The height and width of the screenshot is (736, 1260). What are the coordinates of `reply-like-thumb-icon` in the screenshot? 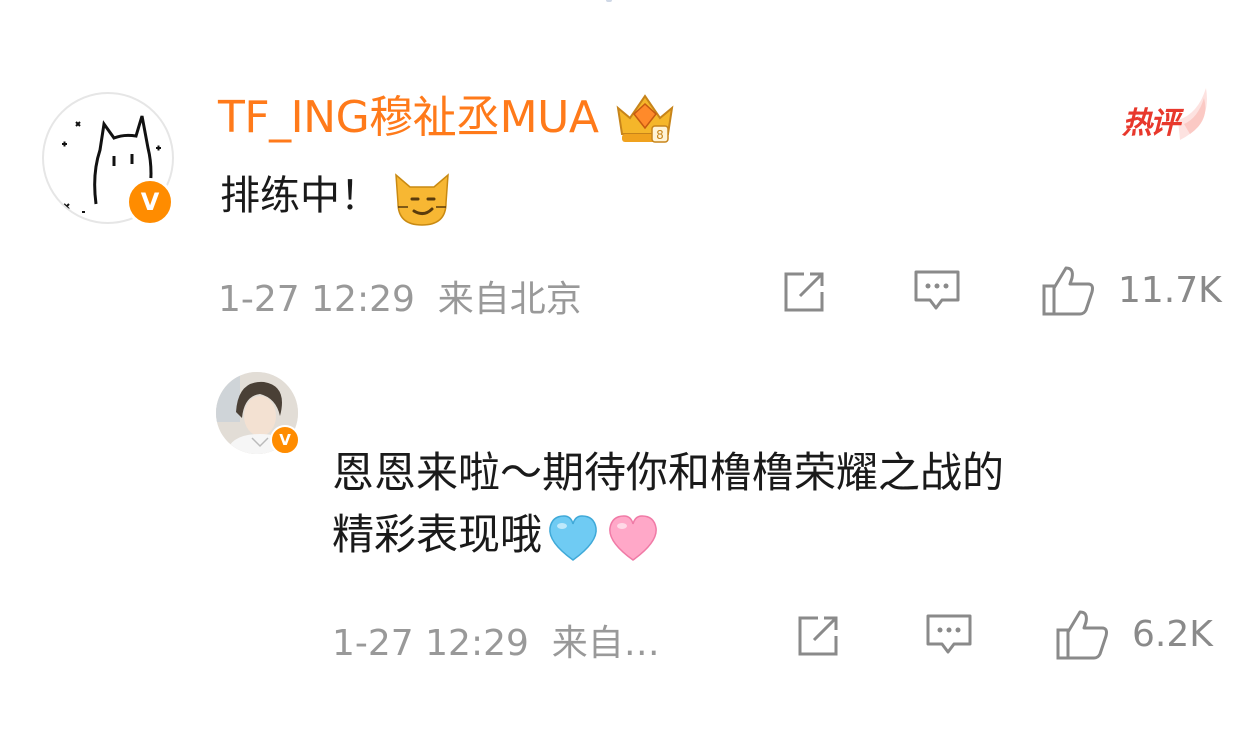 It's located at (1082, 635).